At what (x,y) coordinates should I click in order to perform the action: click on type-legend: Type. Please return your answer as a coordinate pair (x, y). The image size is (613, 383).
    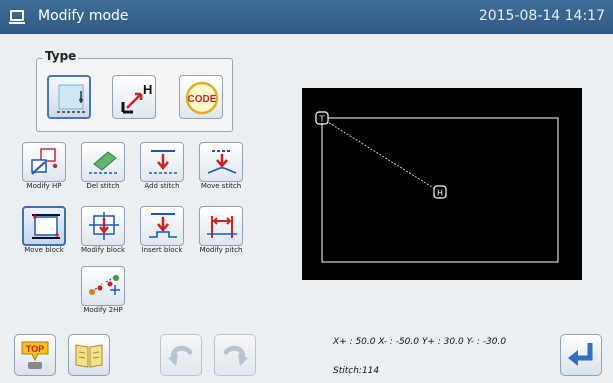
    Looking at the image, I should click on (61, 56).